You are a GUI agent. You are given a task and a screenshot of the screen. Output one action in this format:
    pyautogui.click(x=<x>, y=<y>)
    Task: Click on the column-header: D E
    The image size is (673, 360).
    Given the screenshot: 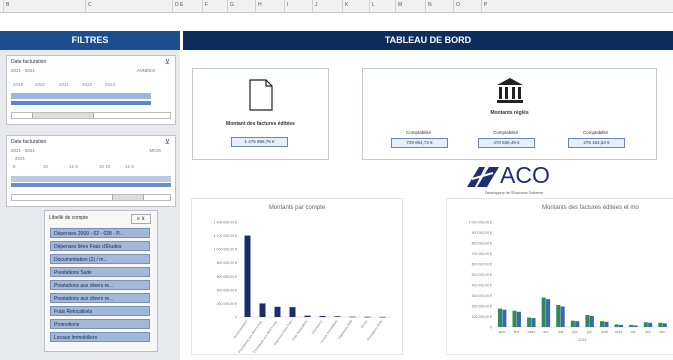 What is the action you would take?
    pyautogui.click(x=179, y=5)
    